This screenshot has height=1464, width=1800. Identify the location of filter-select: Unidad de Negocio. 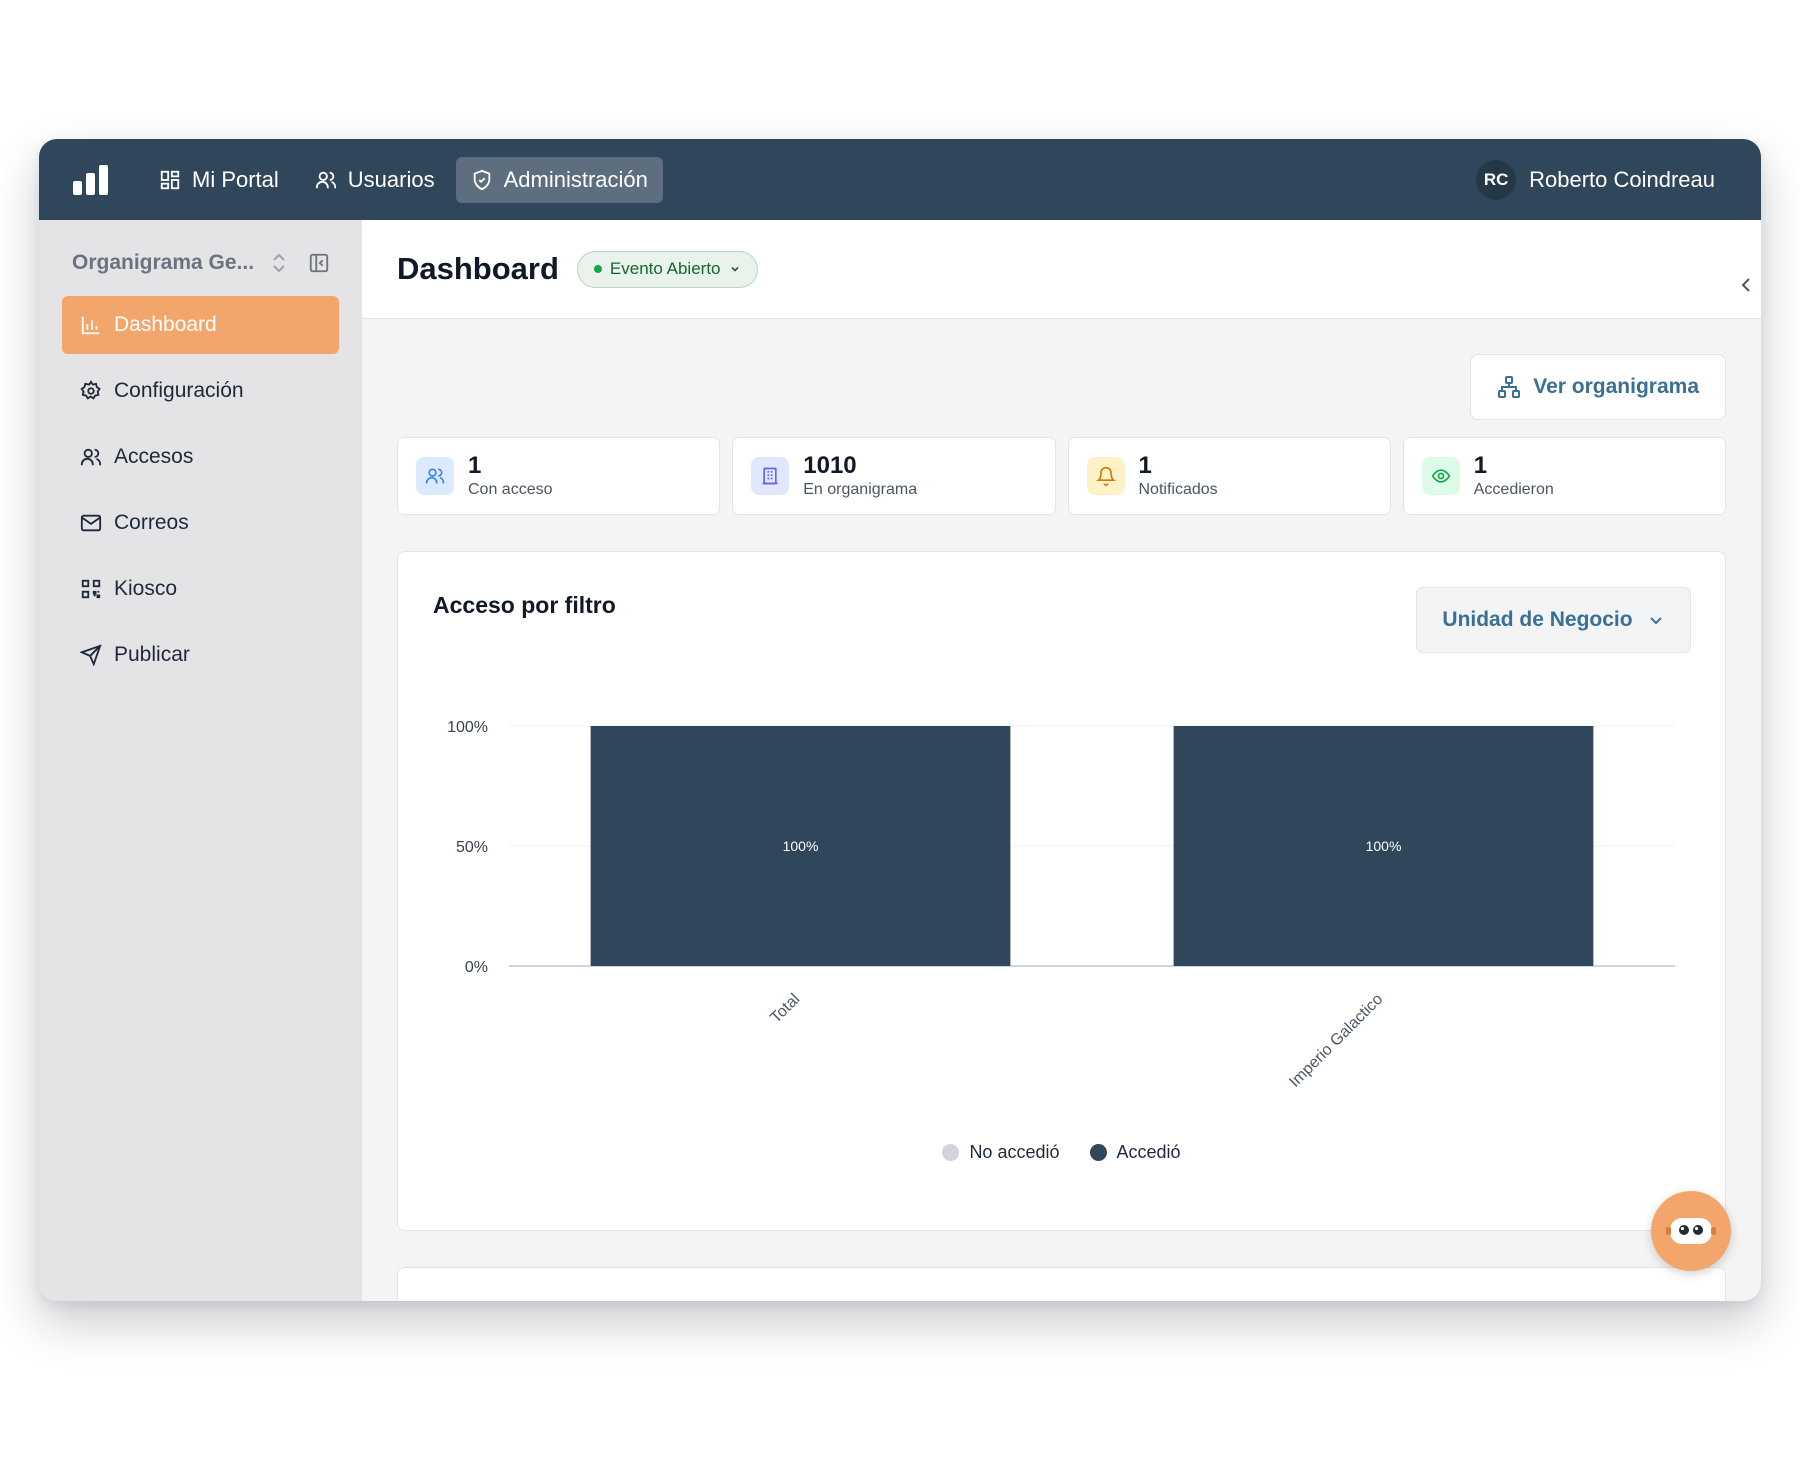
(1553, 620).